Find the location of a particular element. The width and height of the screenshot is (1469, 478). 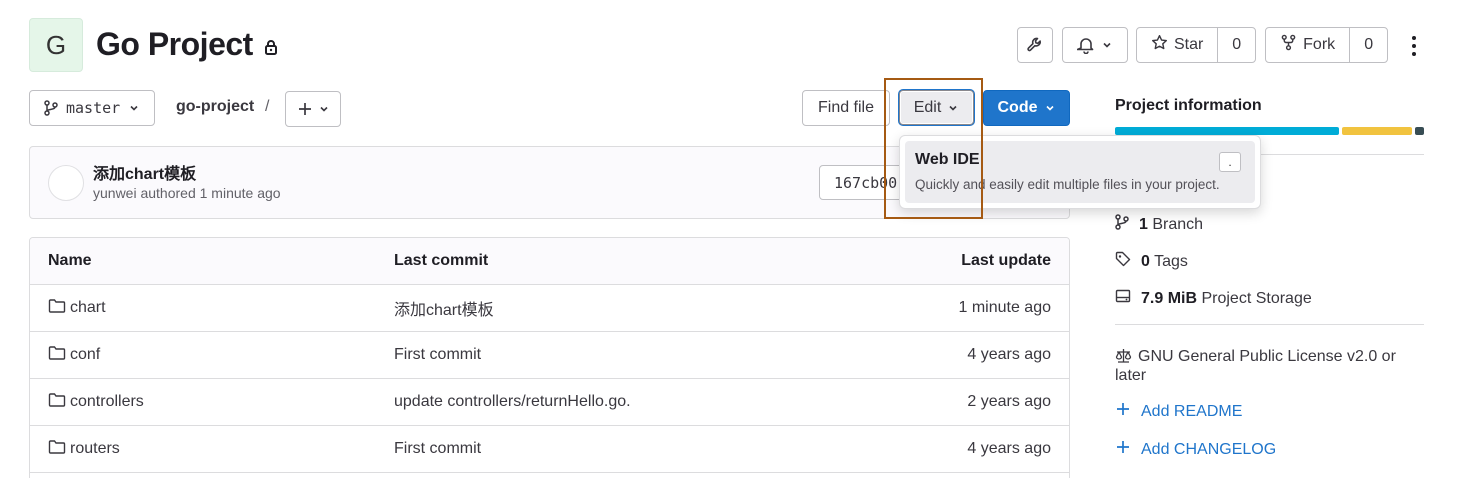

lock-icon is located at coordinates (271, 47).